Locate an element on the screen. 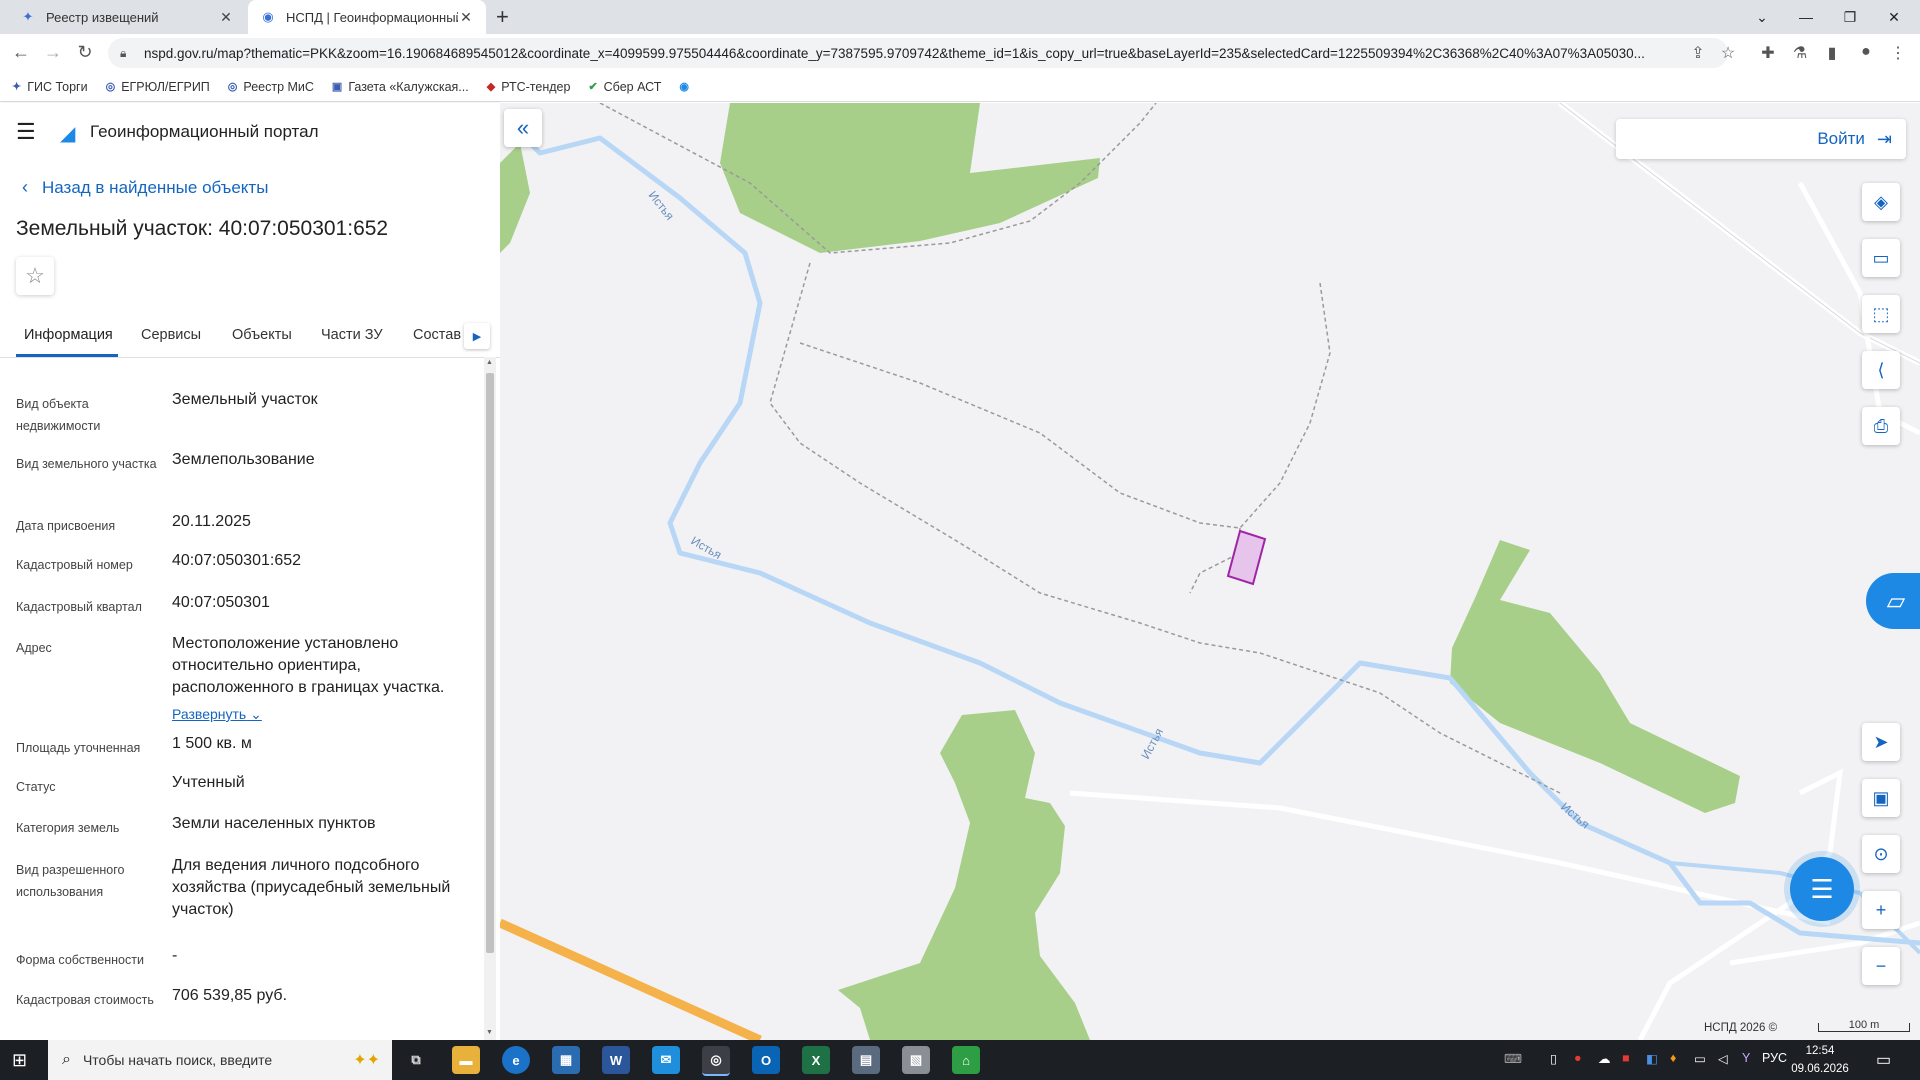 This screenshot has width=1920, height=1080. bookmark-egrul: ◎ ЕГРЮЛ/ЕГРИП is located at coordinates (158, 87).